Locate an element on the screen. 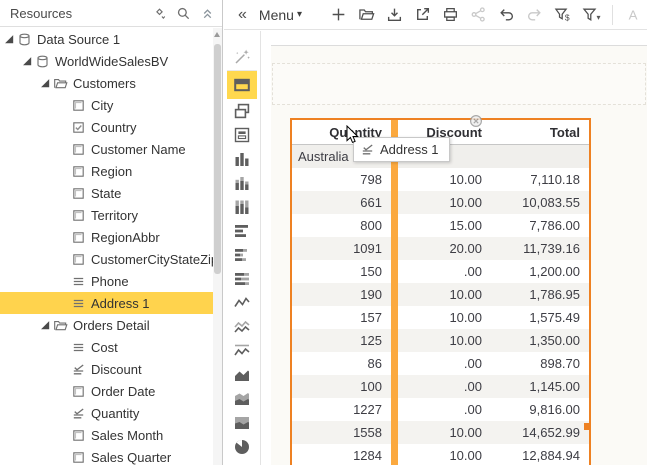 This screenshot has height=465, width=647. palette-stacked100-line-chart-button is located at coordinates (242, 351).